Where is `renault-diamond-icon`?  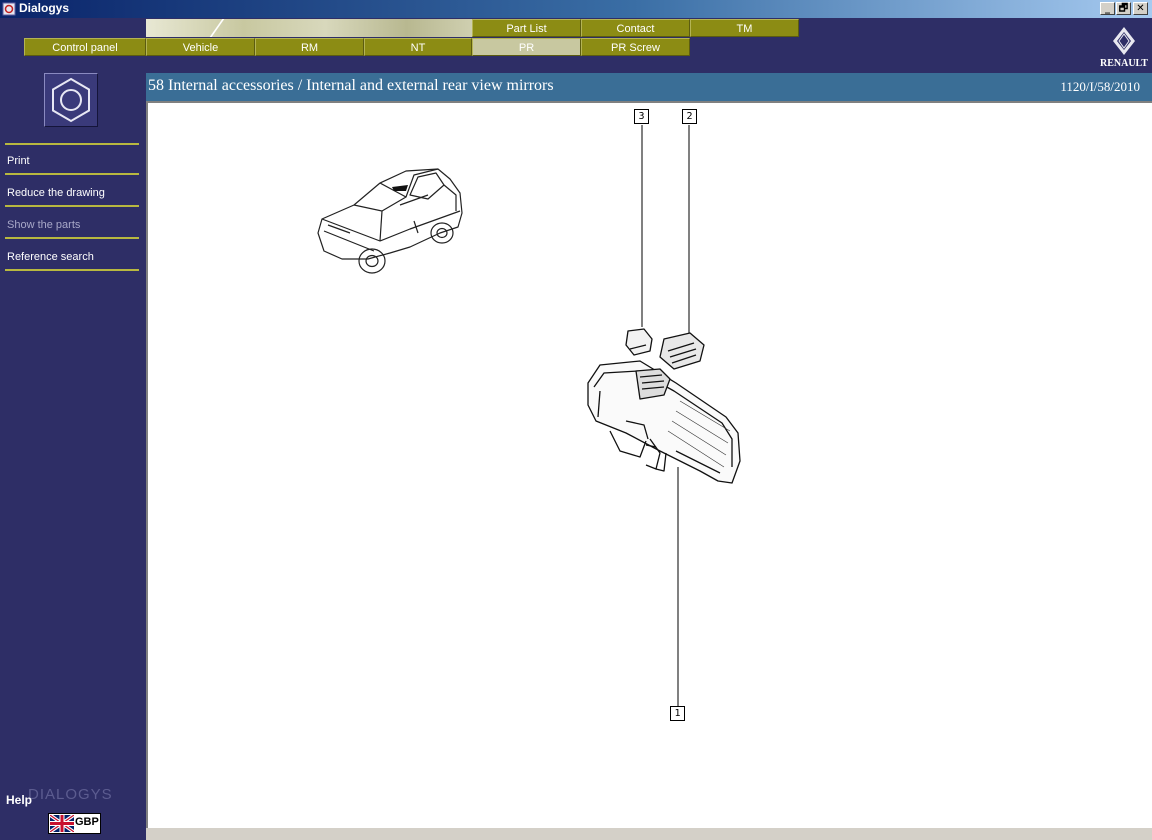 renault-diamond-icon is located at coordinates (1124, 41).